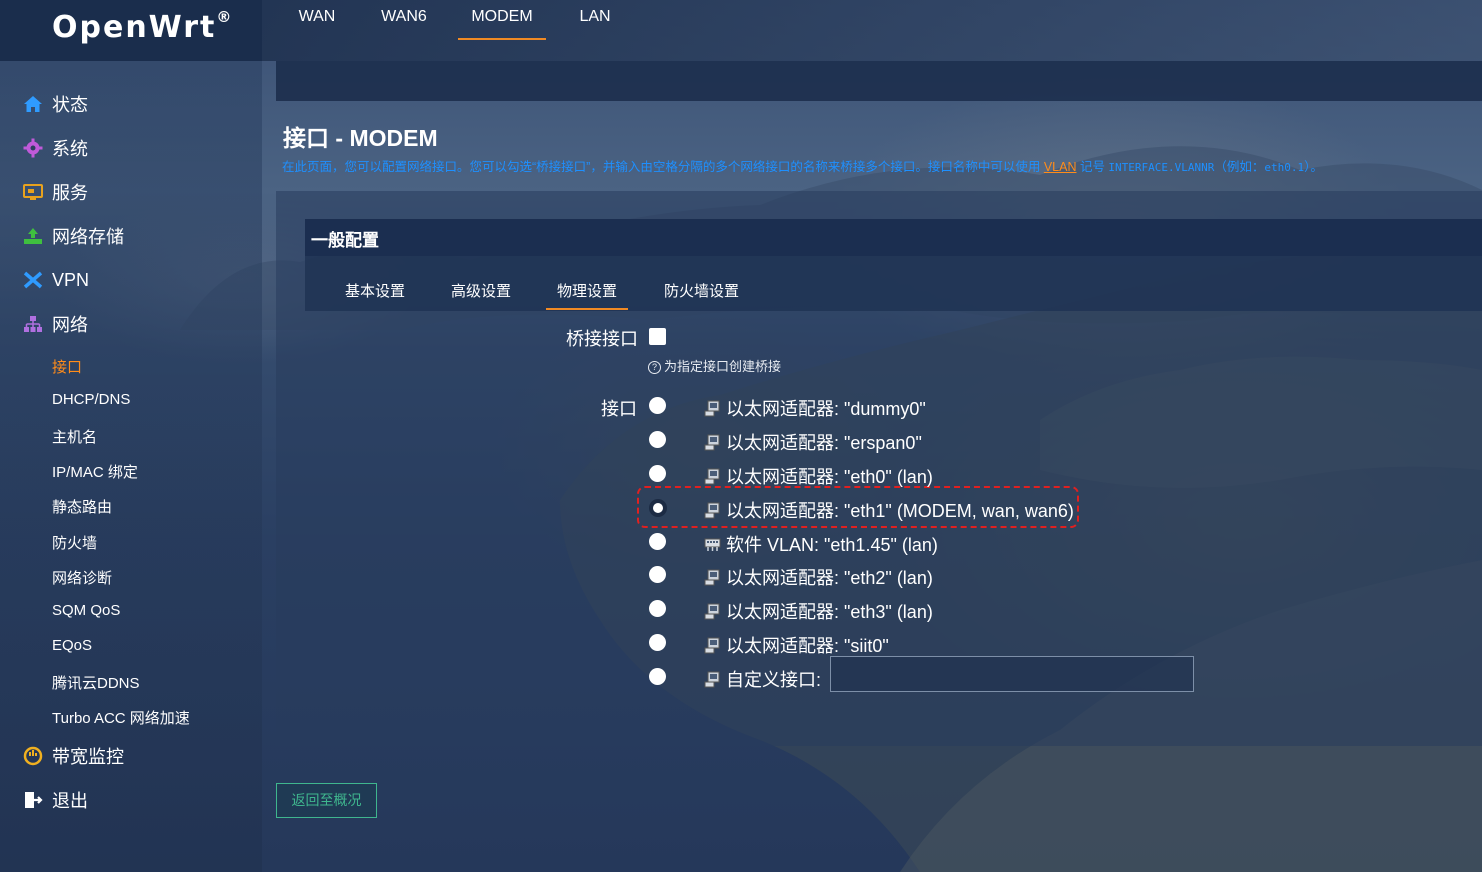  I want to click on interface-radio-erspan0, so click(657, 439).